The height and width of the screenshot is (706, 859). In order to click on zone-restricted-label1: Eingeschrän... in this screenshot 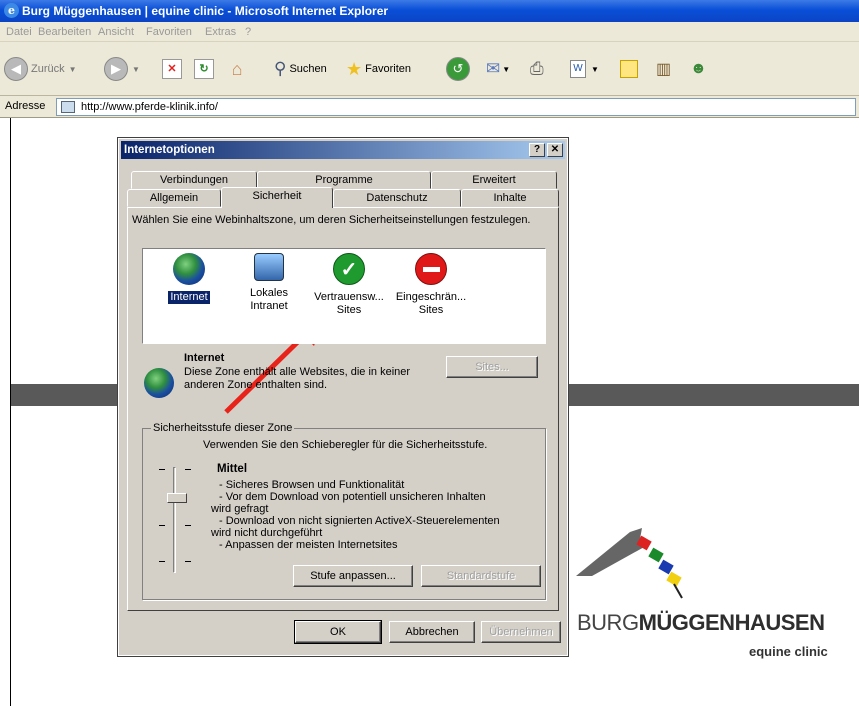, I will do `click(431, 297)`.